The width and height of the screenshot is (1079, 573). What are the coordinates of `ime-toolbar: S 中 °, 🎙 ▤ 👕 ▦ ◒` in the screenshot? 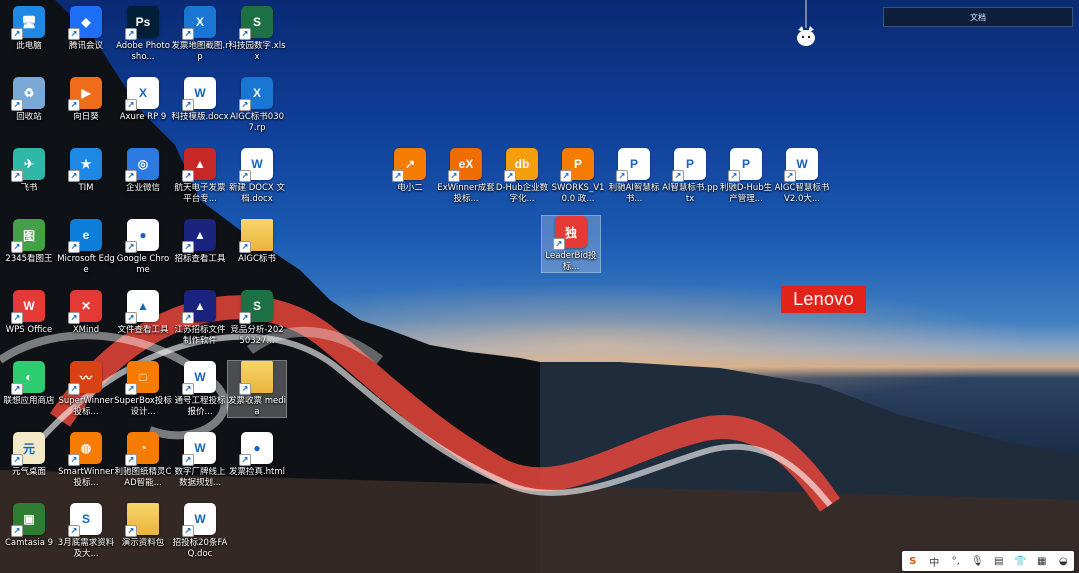 It's located at (988, 561).